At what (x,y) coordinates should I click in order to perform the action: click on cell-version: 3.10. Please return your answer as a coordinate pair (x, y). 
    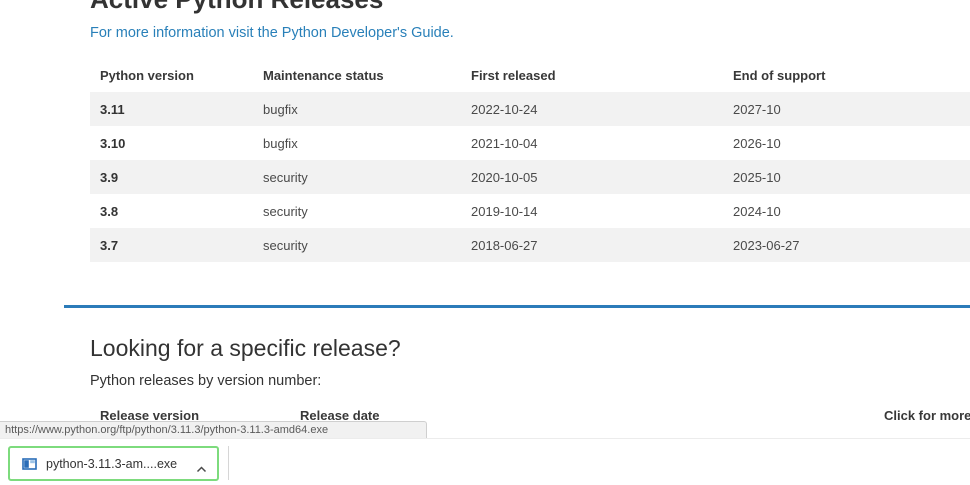
    Looking at the image, I should click on (113, 143).